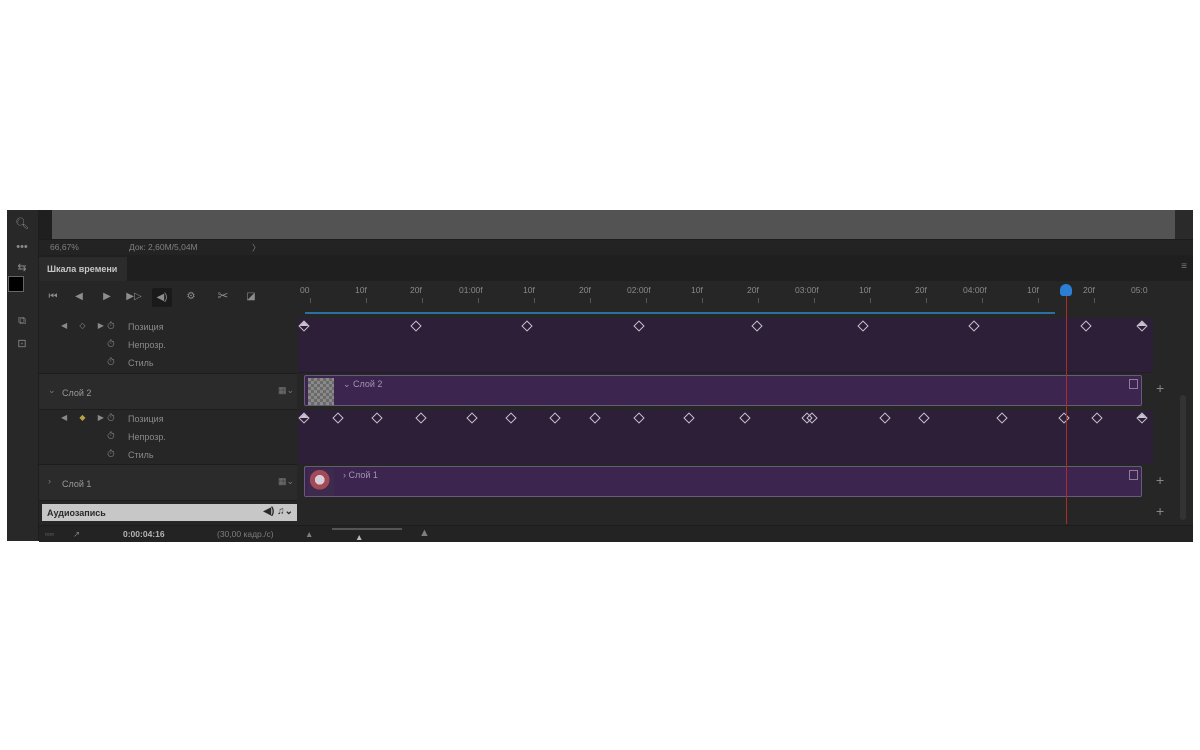 This screenshot has width=1200, height=750. What do you see at coordinates (168, 327) in the screenshot?
I see `property-row-position: ◀ ◇ ▶ ⏱ Позиция` at bounding box center [168, 327].